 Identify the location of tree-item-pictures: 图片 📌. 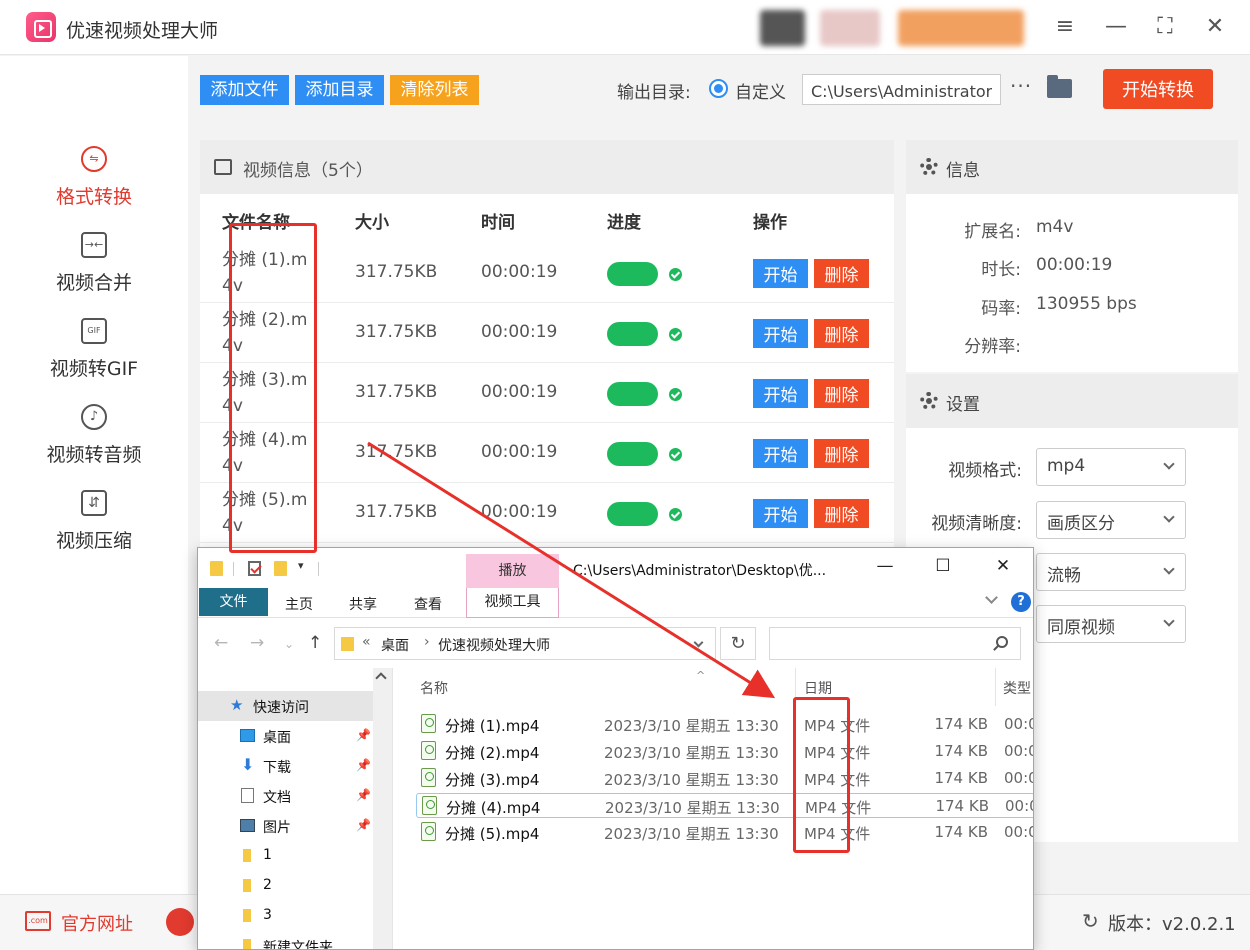
(285, 826).